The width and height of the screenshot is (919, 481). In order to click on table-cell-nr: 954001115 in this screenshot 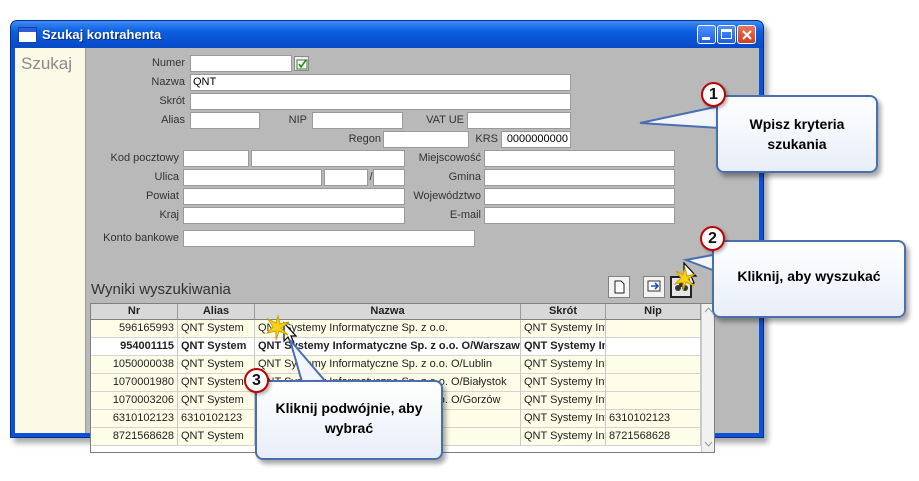, I will do `click(134, 347)`.